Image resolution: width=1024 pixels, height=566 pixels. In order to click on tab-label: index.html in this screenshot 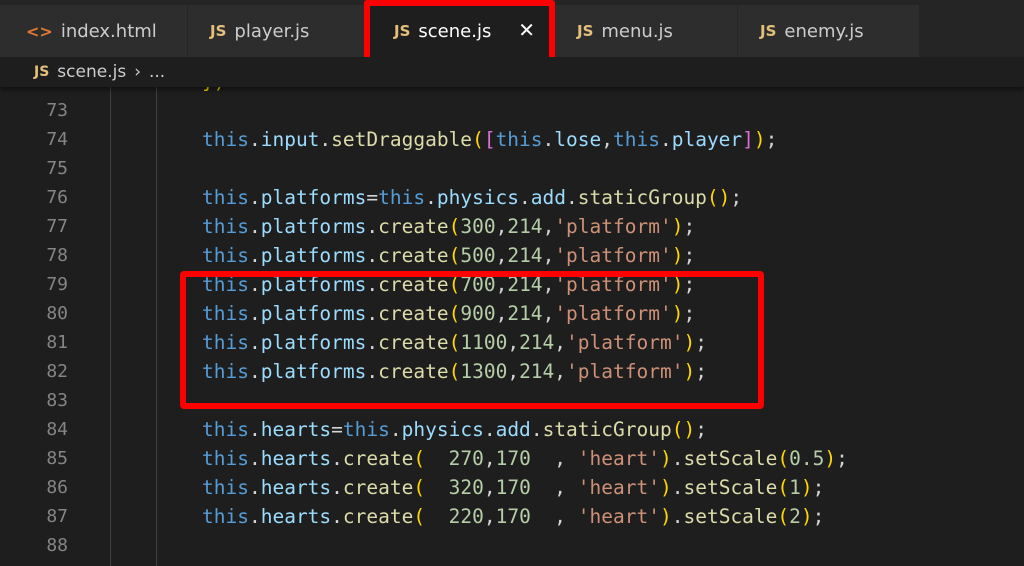, I will do `click(108, 31)`.